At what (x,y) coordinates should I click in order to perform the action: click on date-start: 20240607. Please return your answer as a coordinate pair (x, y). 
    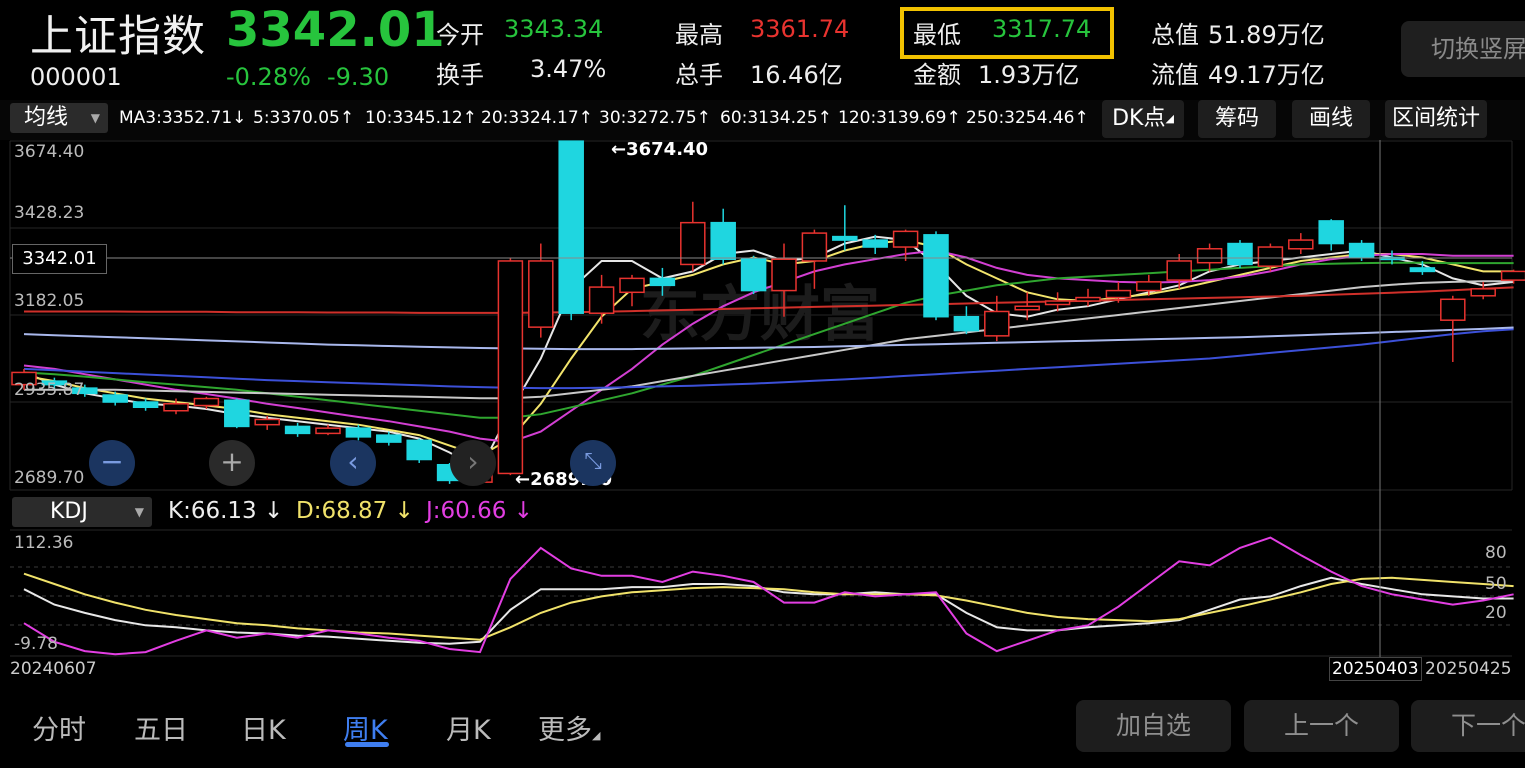
    Looking at the image, I should click on (53, 669).